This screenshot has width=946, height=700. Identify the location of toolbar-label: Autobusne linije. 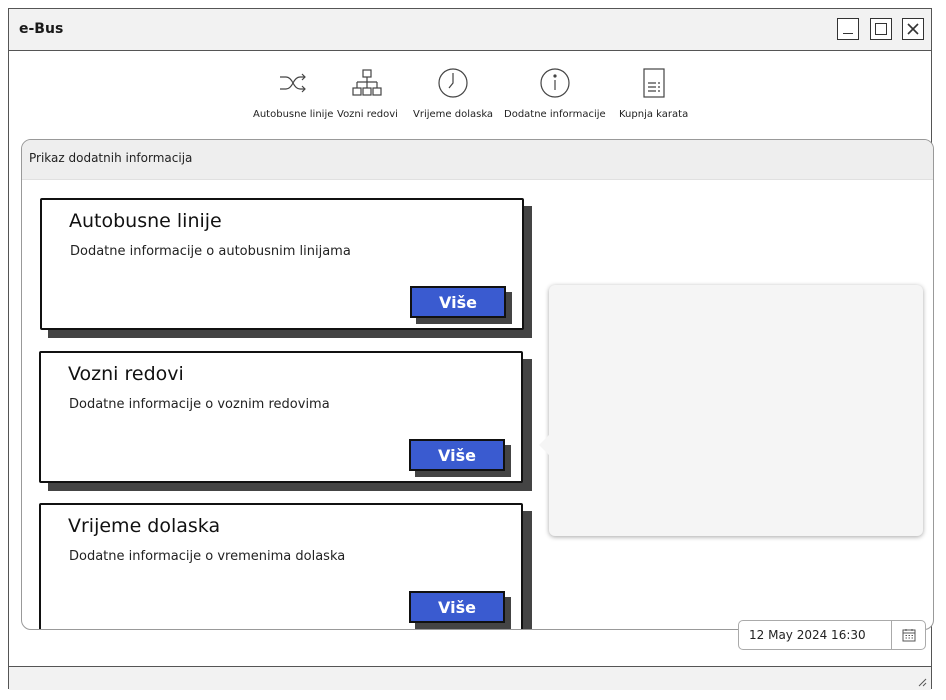
(293, 114).